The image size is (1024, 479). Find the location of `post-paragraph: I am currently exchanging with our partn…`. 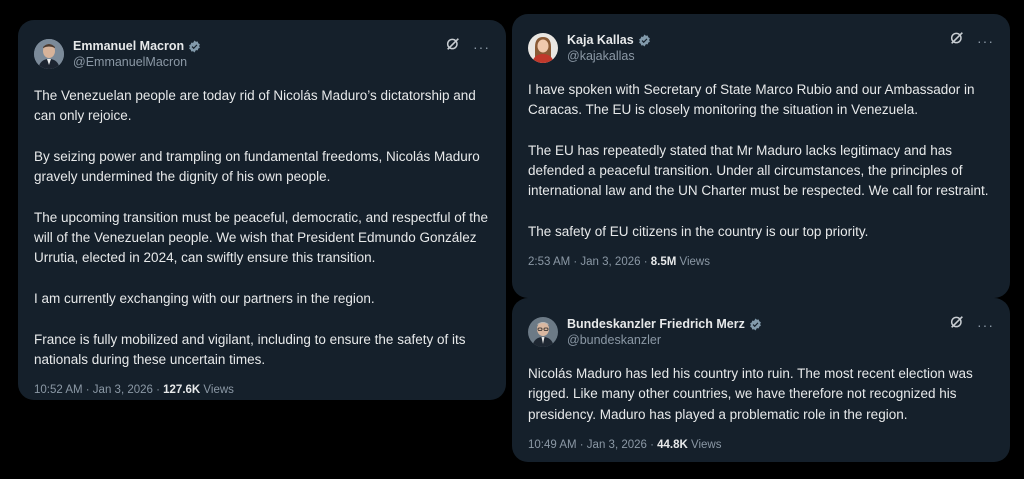

post-paragraph: I am currently exchanging with our partn… is located at coordinates (204, 298).